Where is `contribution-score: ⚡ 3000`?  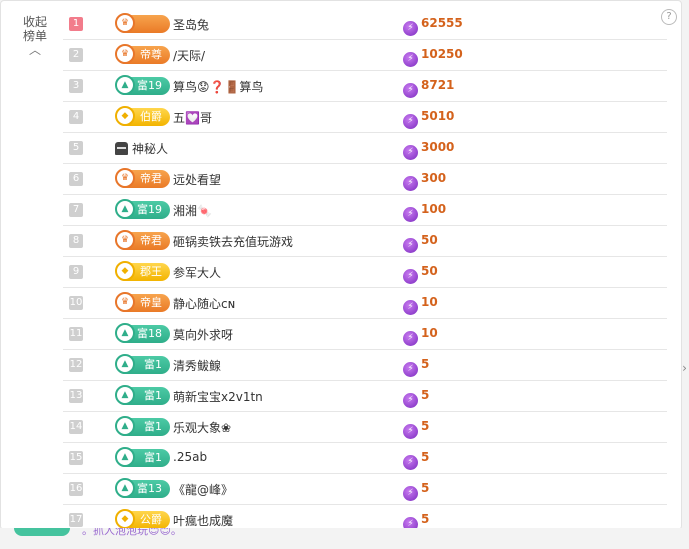 contribution-score: ⚡ 3000 is located at coordinates (428, 150).